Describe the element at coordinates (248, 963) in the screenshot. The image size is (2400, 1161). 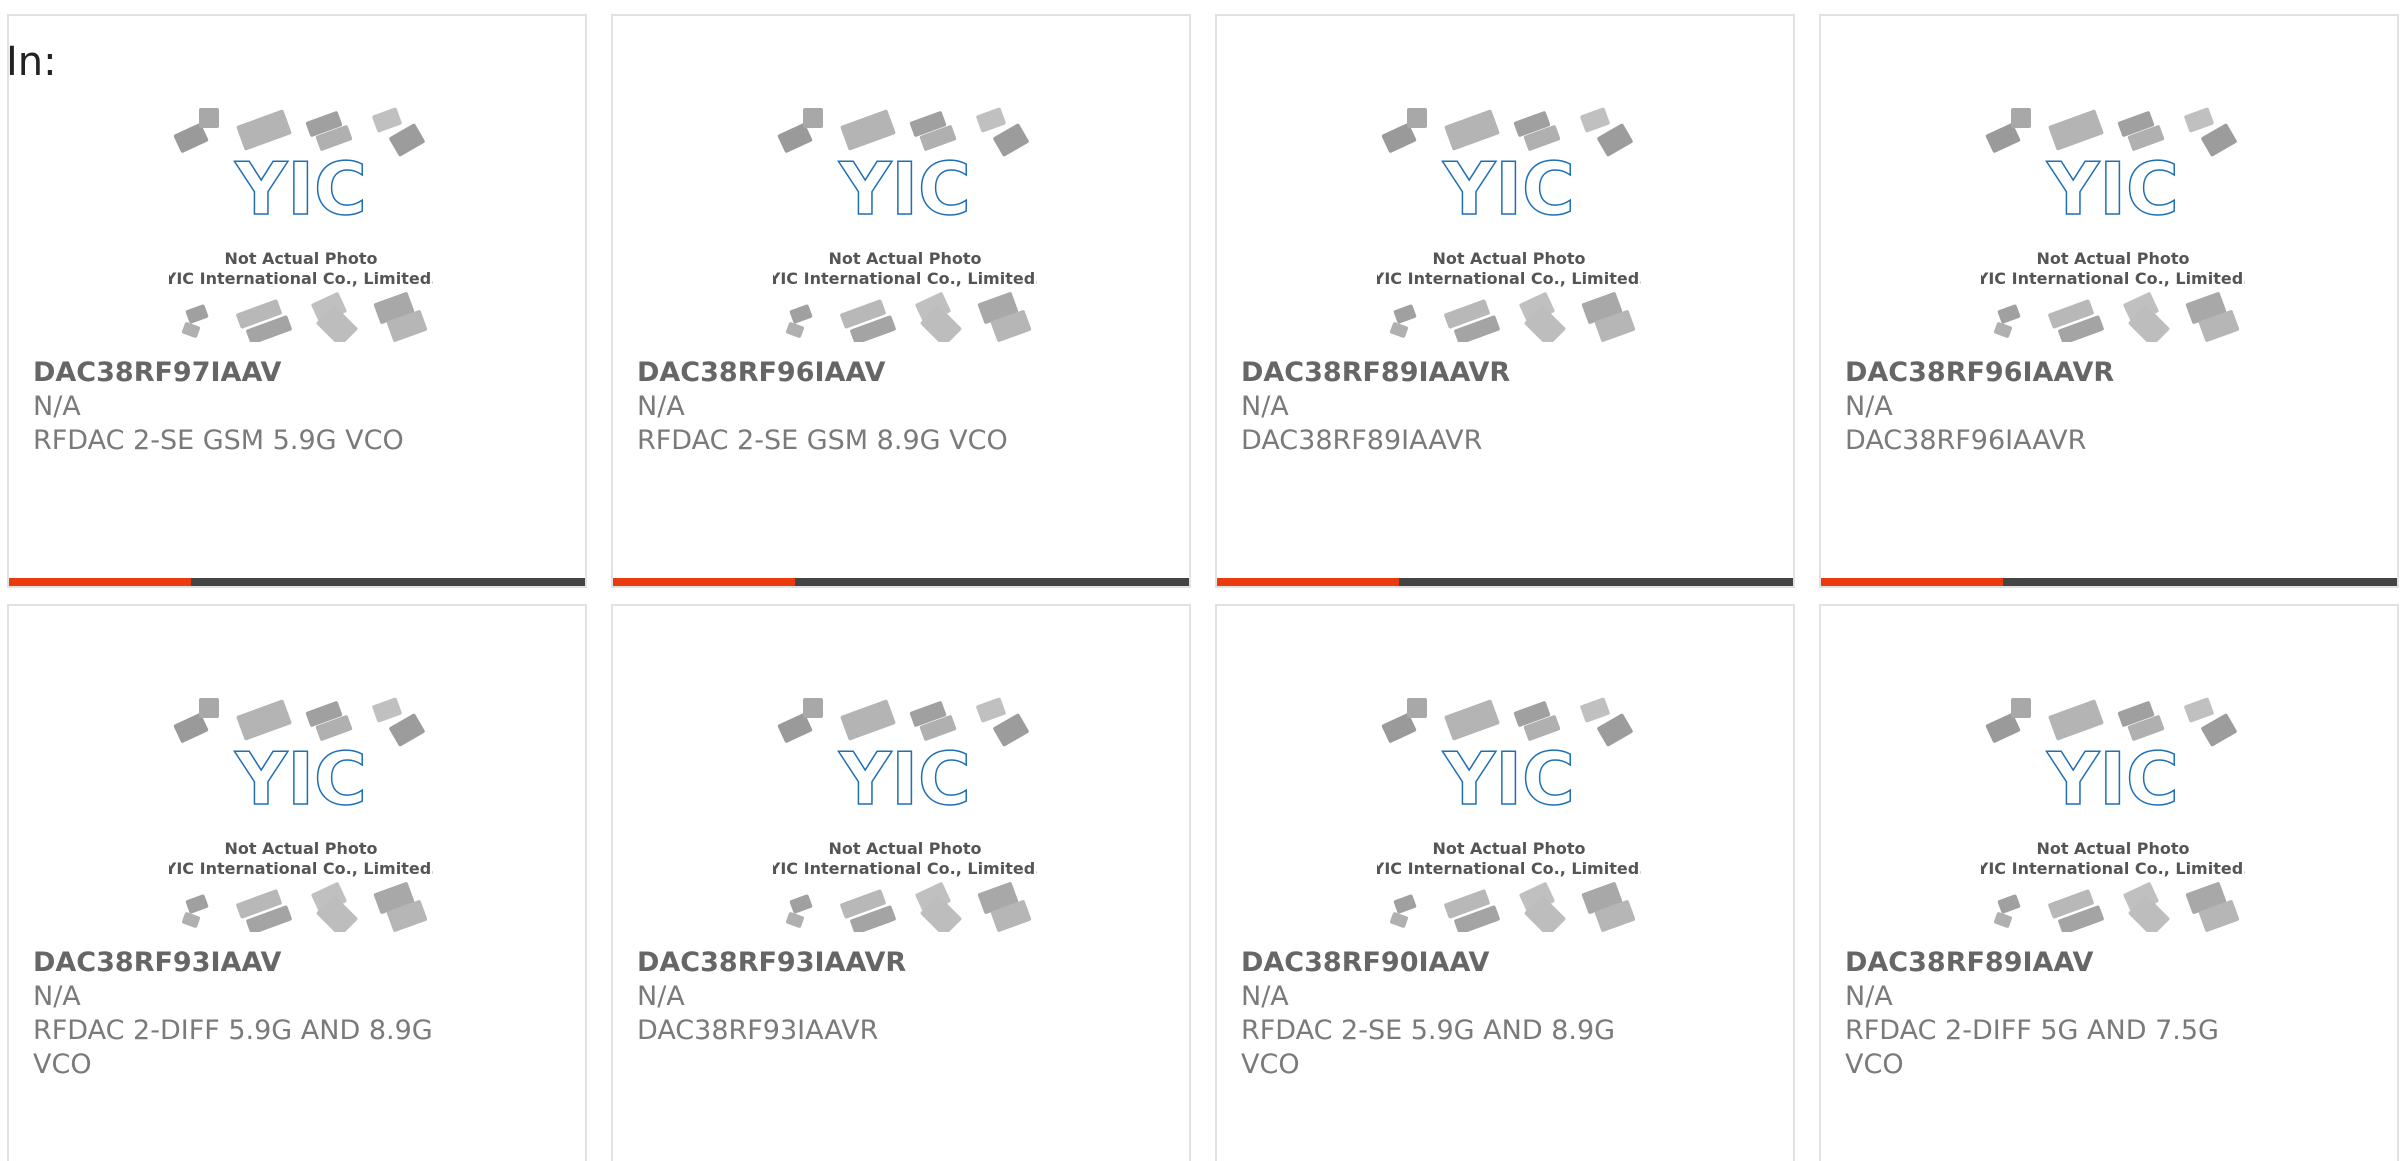
I see `product-part-number: DAC38RF93IAAV` at that location.